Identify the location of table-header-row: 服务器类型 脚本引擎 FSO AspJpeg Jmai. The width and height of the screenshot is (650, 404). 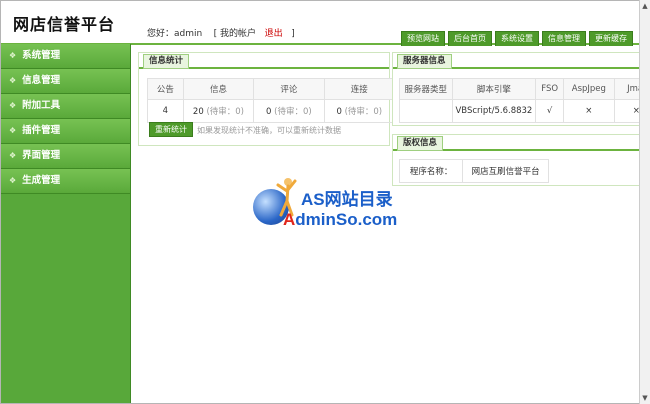
(519, 89).